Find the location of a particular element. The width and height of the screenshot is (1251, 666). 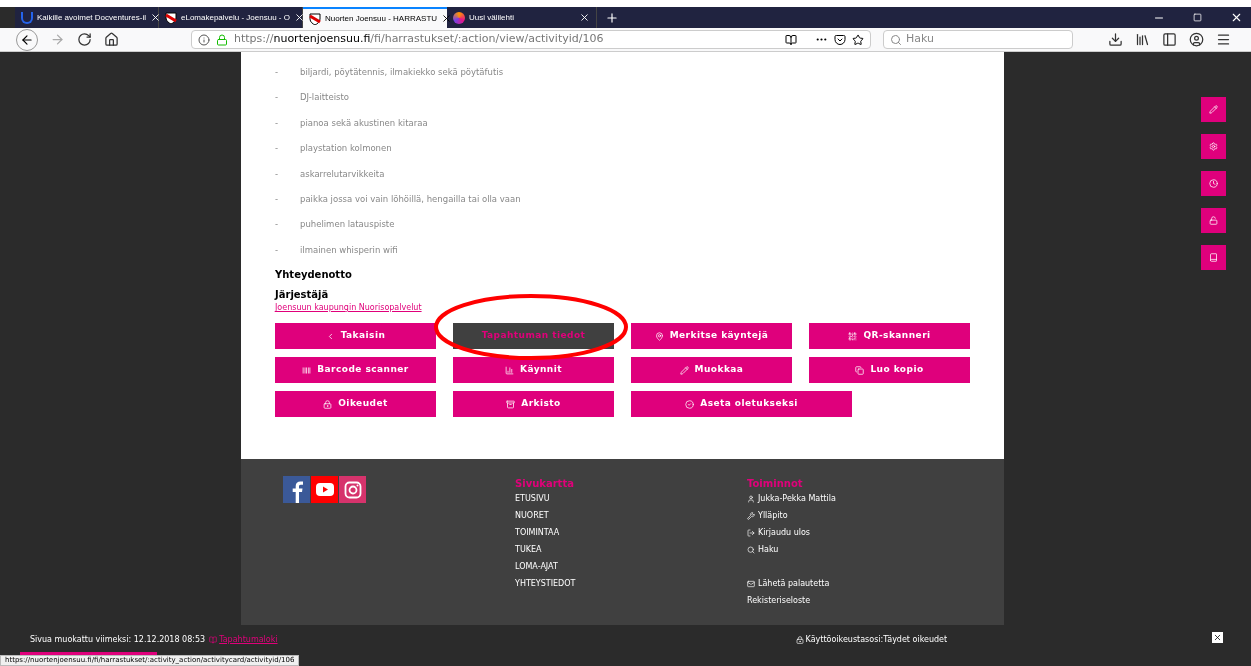

browser-tab: Nuorten Joensuu - HARRASTU is located at coordinates (375, 17).